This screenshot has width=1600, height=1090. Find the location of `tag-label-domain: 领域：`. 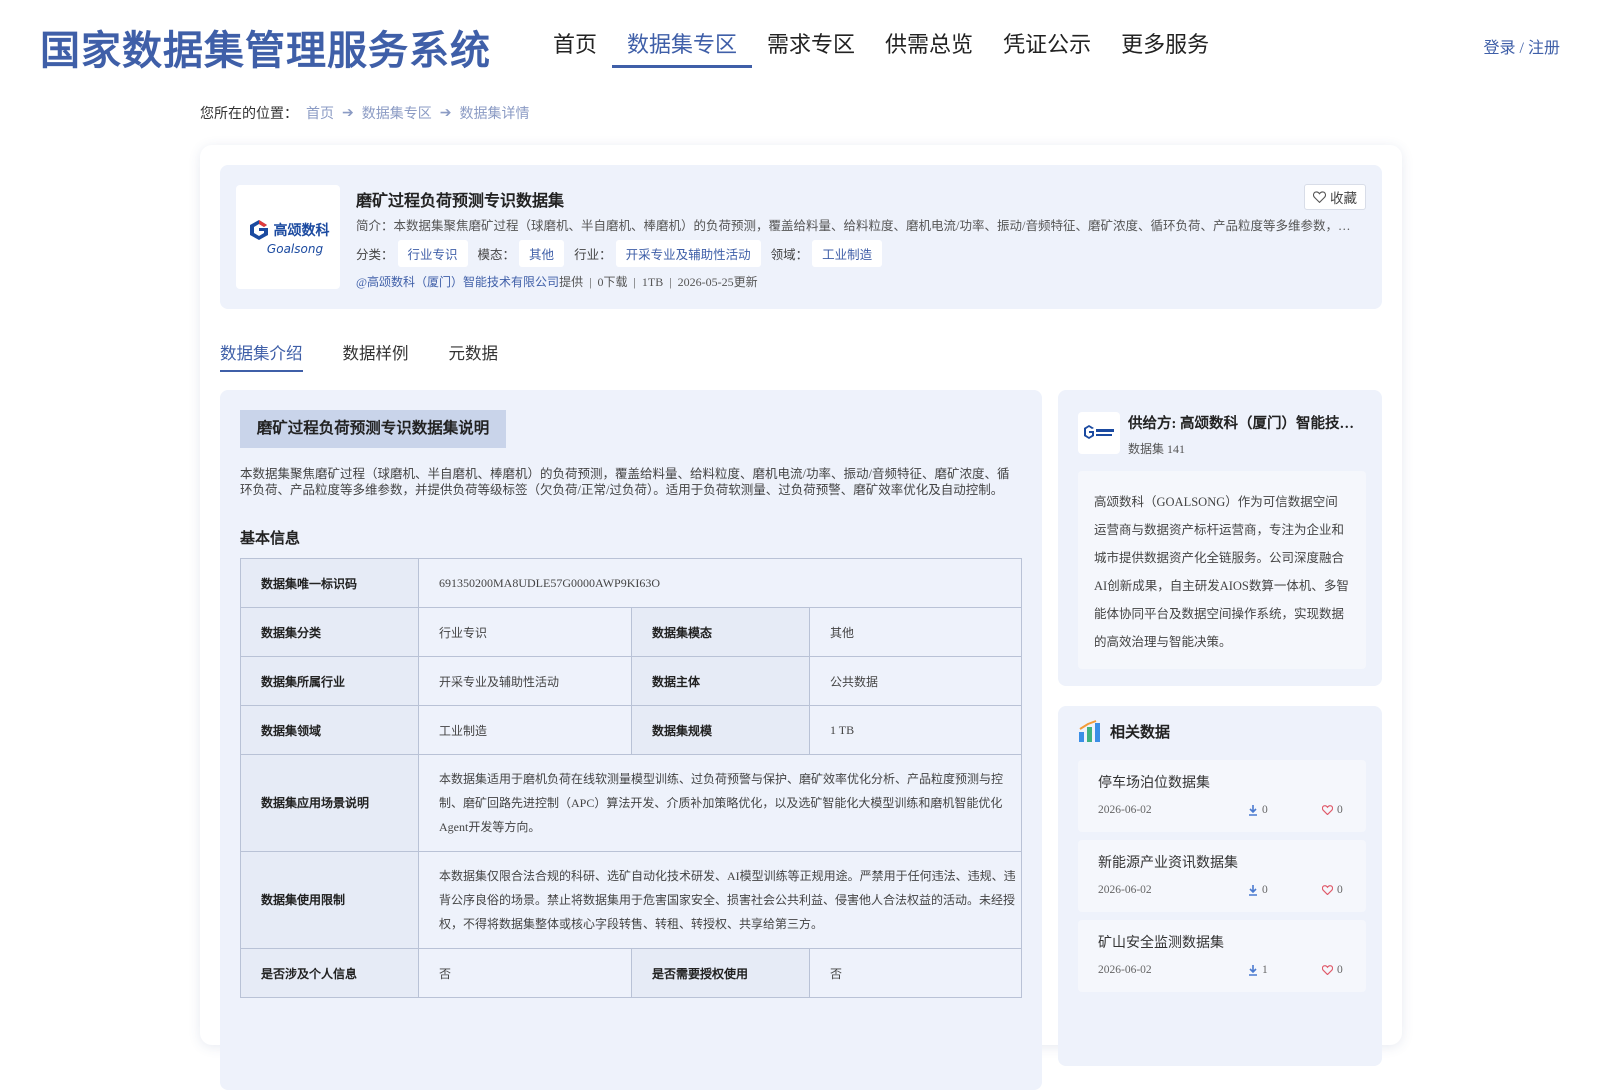

tag-label-domain: 领域： is located at coordinates (789, 255).